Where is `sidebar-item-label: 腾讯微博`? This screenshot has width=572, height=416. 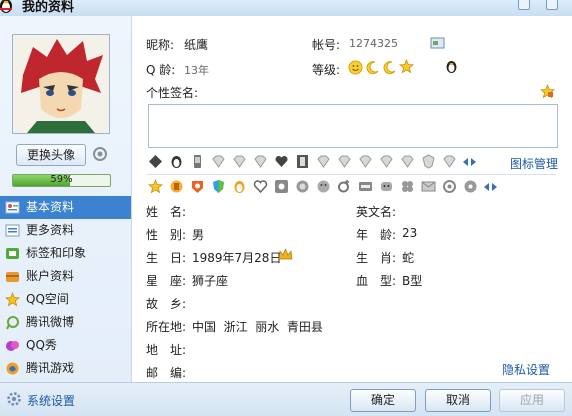 sidebar-item-label: 腾讯微博 is located at coordinates (50, 322).